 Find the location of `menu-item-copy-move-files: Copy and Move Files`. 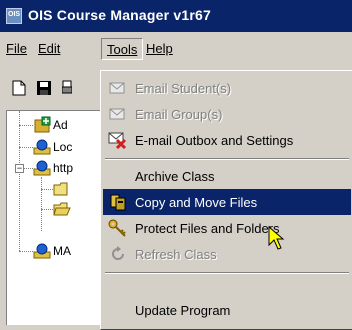

menu-item-copy-move-files: Copy and Move Files is located at coordinates (227, 202).